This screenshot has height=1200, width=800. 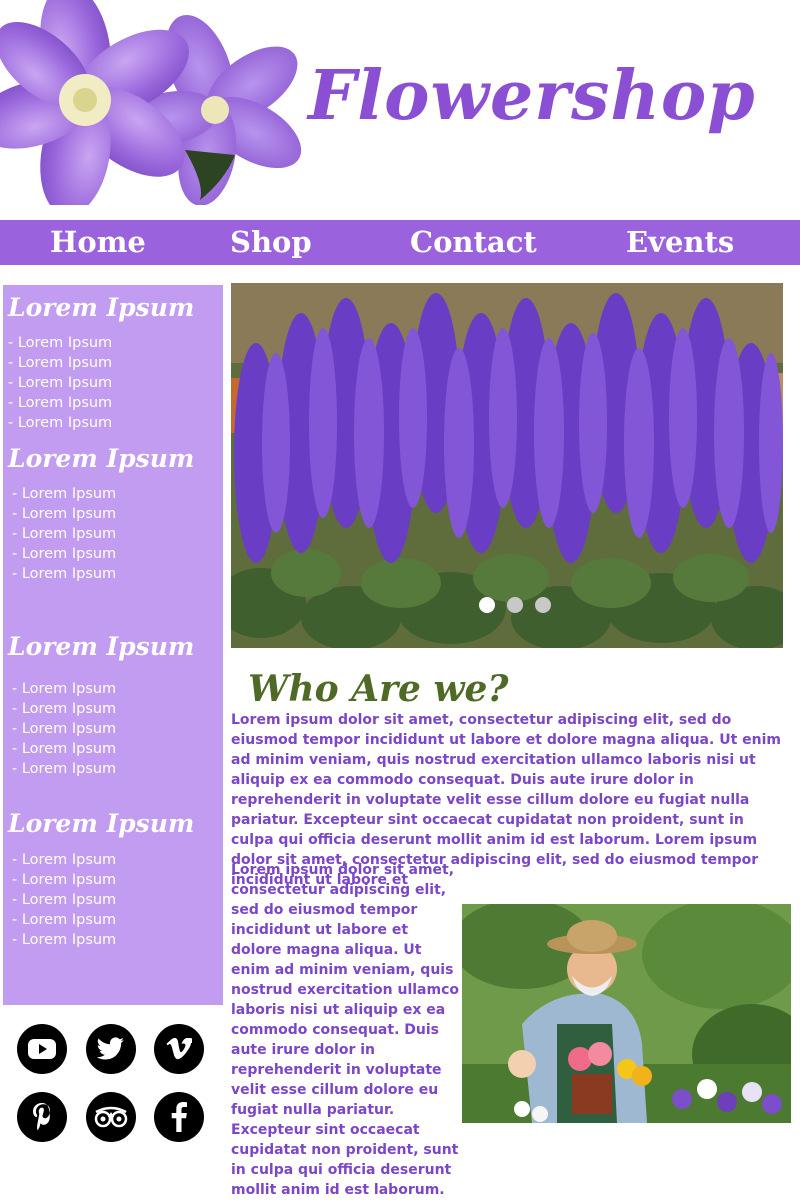 I want to click on nav-events: Events, so click(x=680, y=242).